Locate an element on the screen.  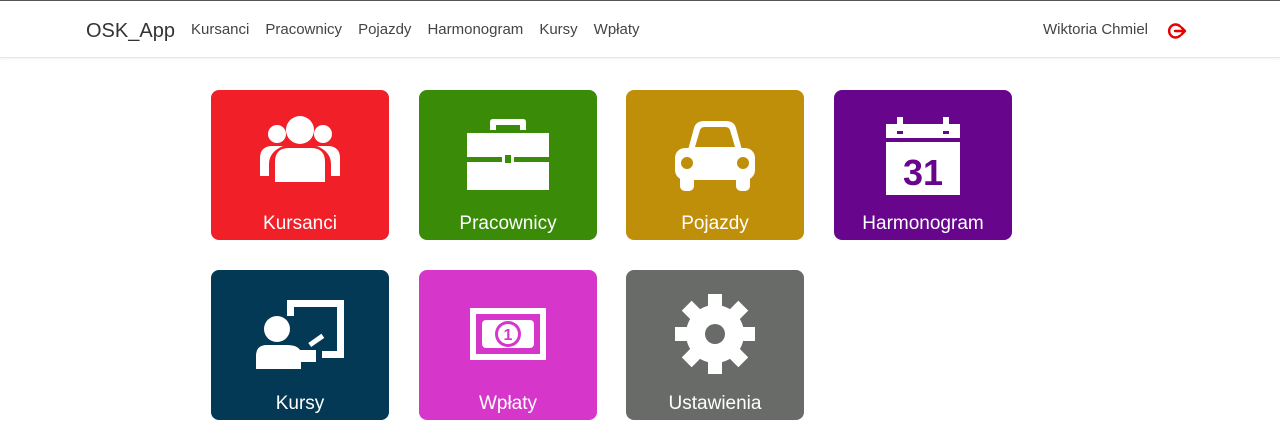
svg-text: 31 is located at coordinates (923, 172).